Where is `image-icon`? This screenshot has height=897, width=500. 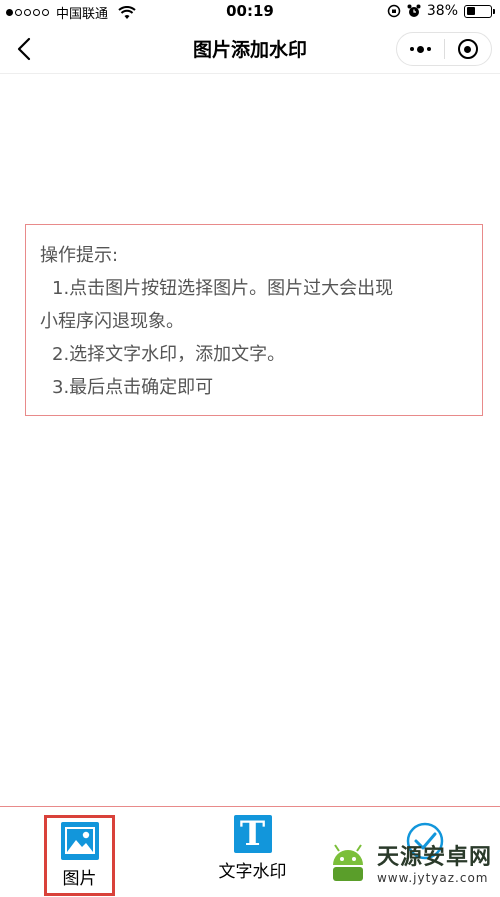
image-icon is located at coordinates (79, 841).